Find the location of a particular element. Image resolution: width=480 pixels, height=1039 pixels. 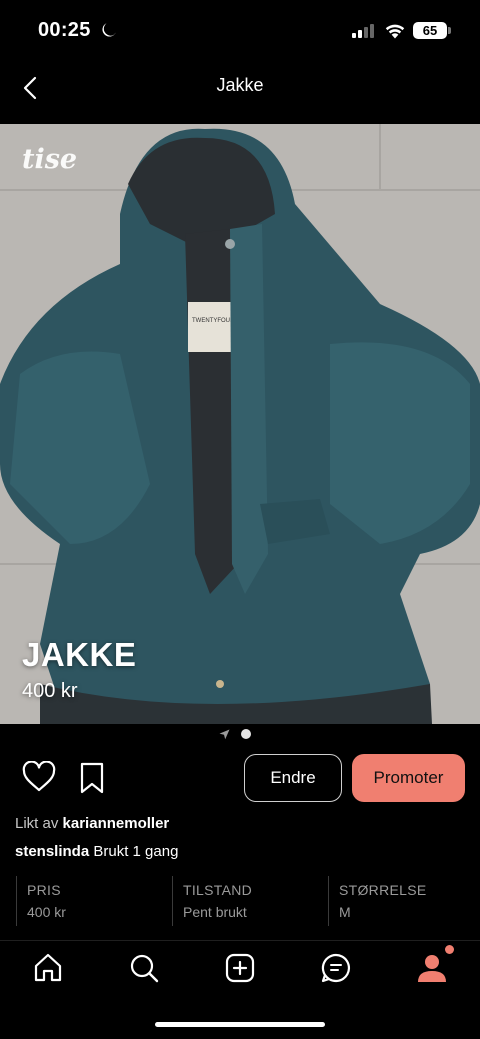

promote-button: Promoter is located at coordinates (408, 778).